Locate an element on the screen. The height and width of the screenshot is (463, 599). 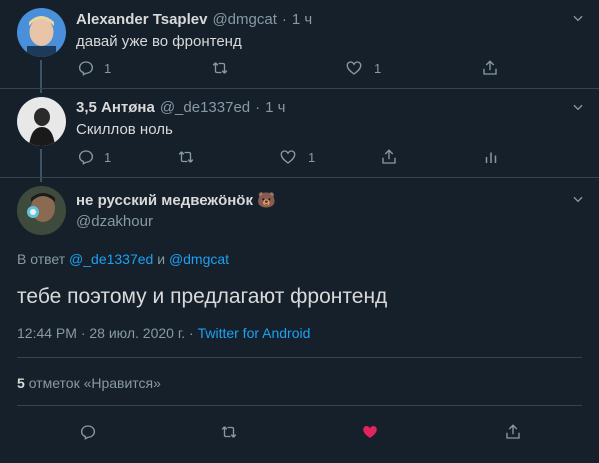
author-name: не русский медвежöнöк 🐻 is located at coordinates (176, 200).